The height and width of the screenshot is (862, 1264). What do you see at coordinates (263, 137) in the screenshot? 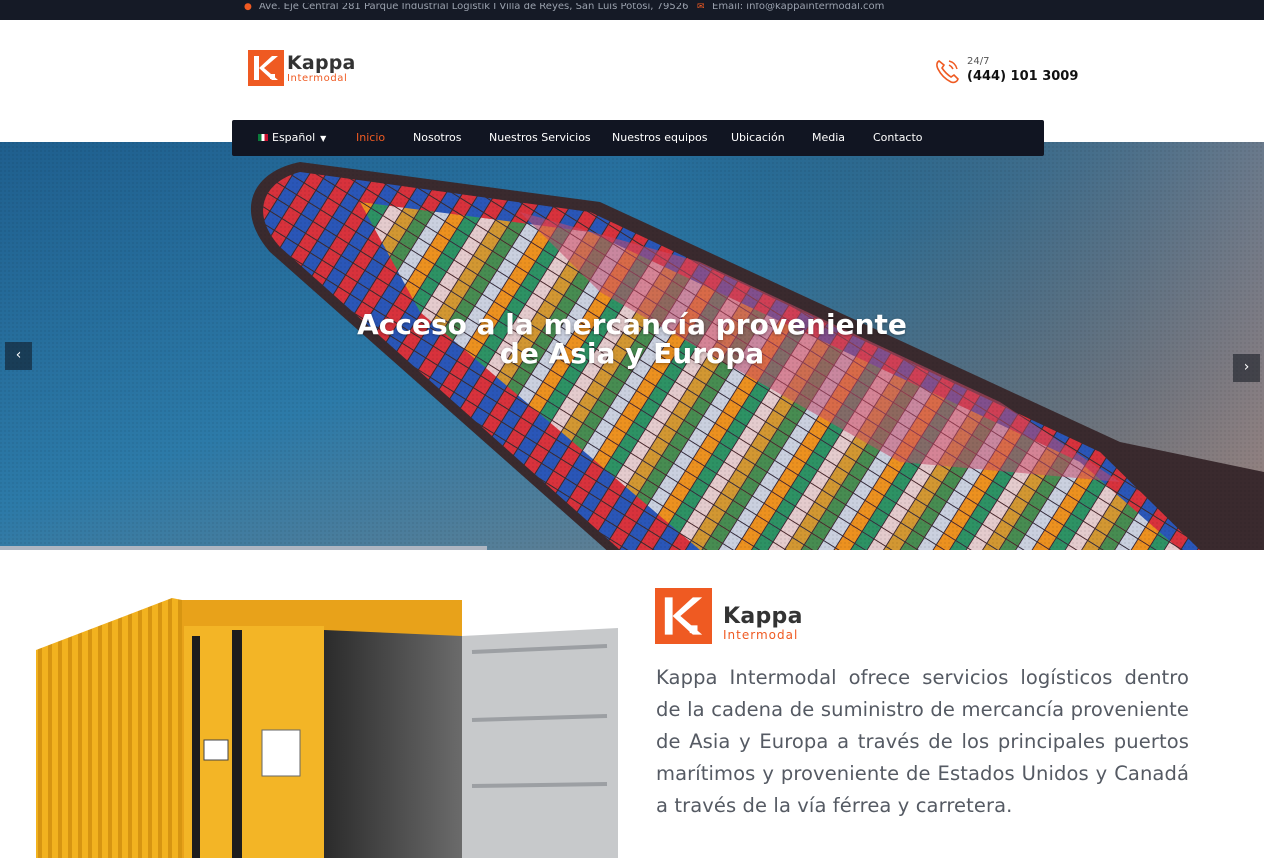
I see `mexico-flag-icon` at bounding box center [263, 137].